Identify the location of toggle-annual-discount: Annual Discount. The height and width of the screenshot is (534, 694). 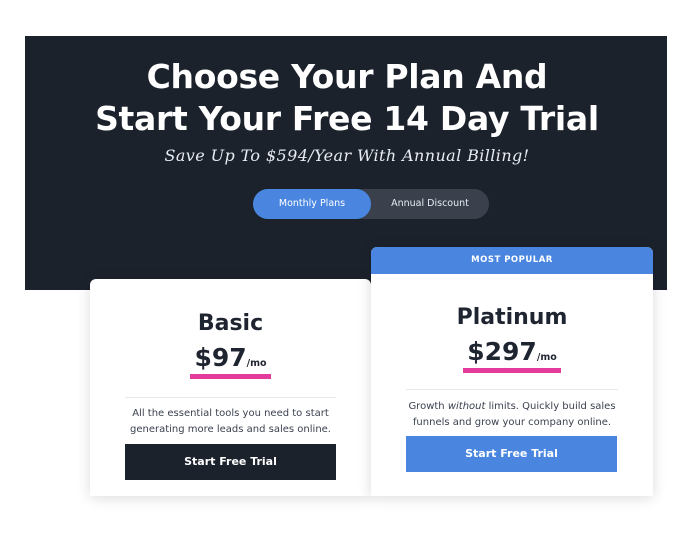
(430, 204).